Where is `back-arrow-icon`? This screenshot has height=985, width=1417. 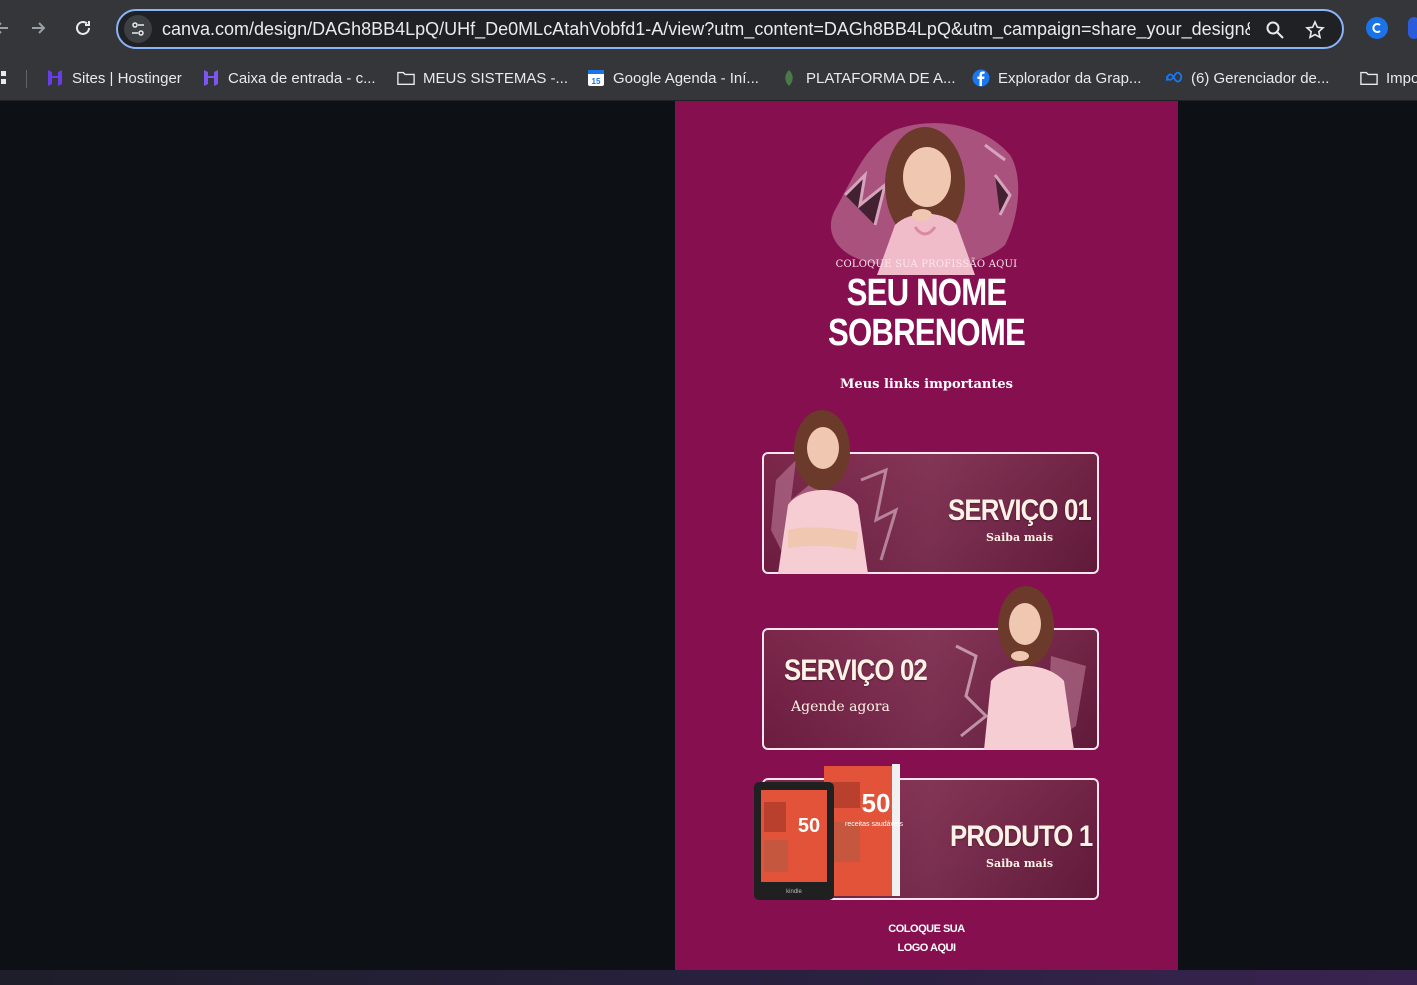 back-arrow-icon is located at coordinates (4, 28).